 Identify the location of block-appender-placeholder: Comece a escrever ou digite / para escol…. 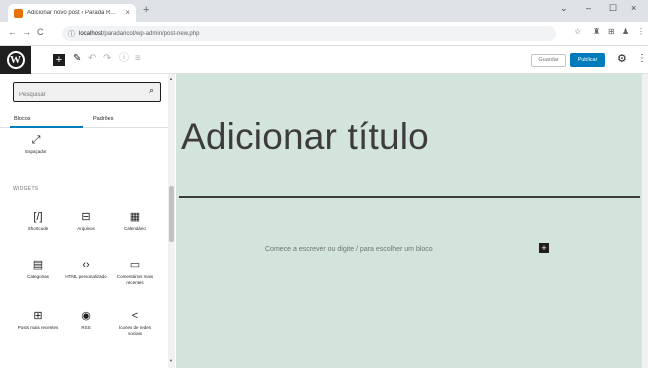
(349, 249).